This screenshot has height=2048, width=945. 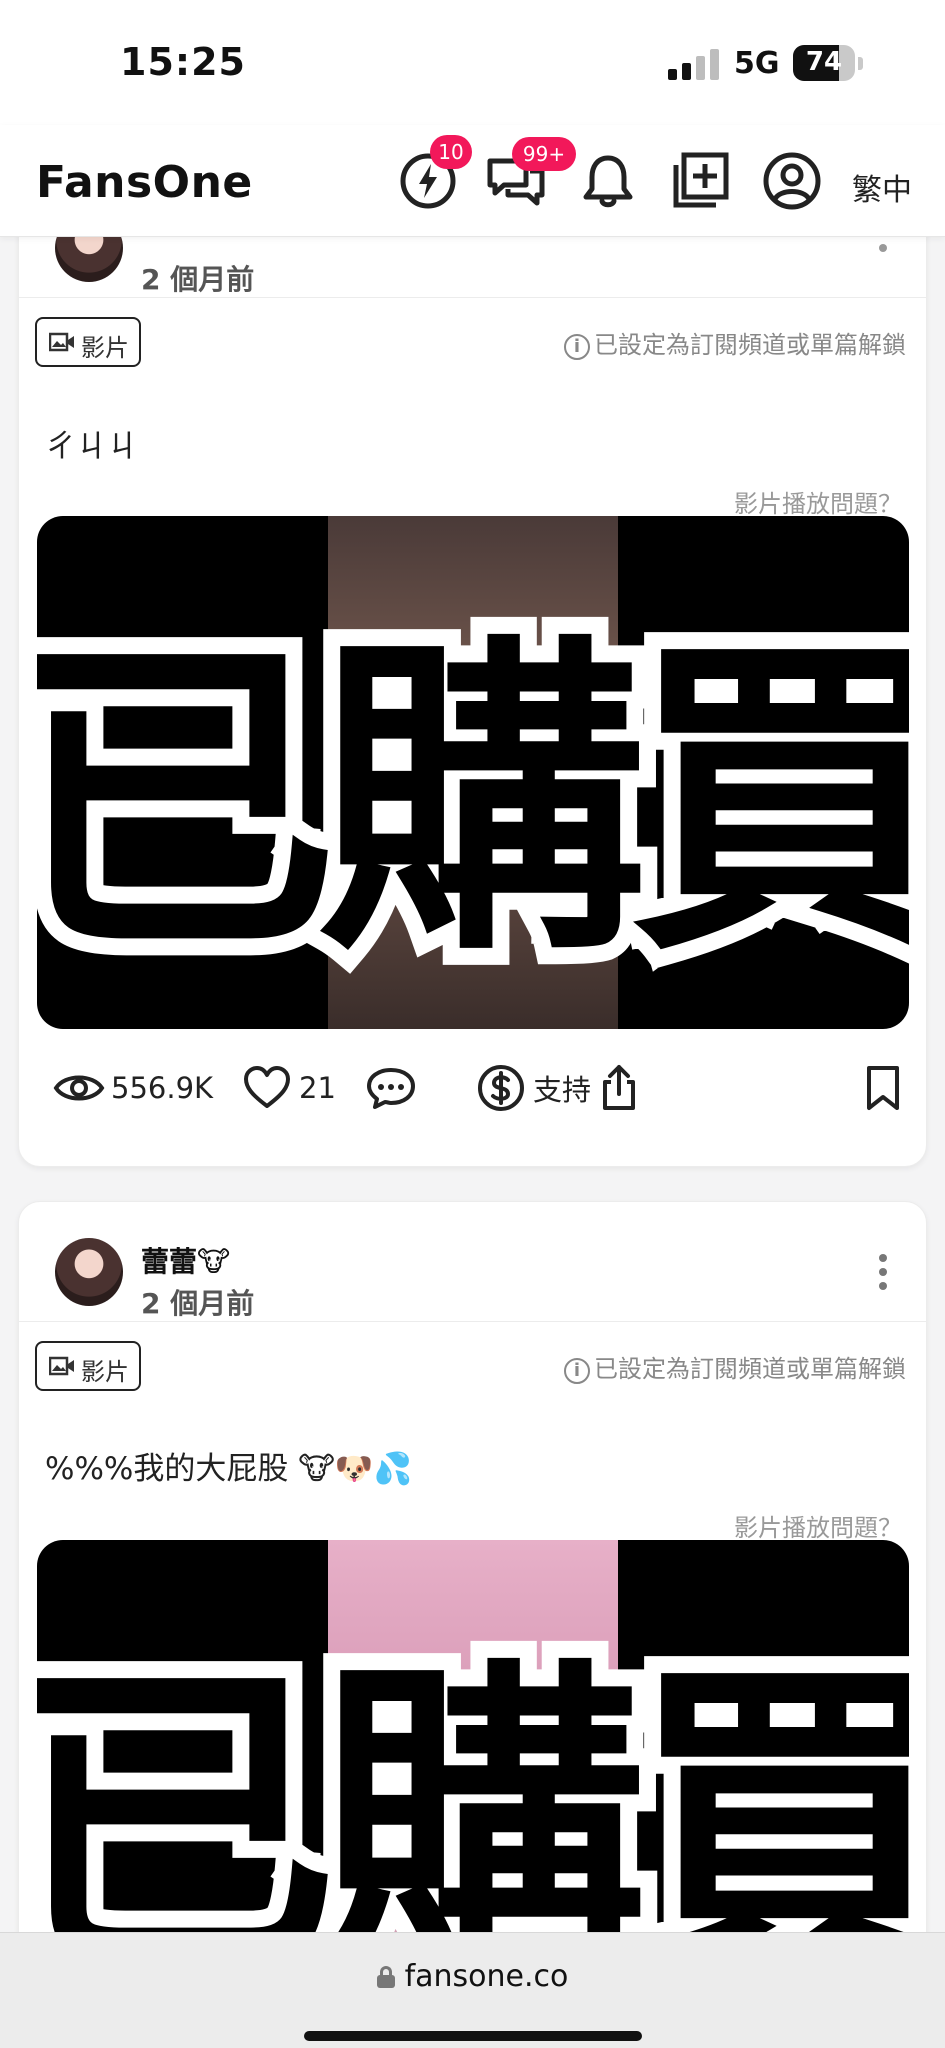 What do you see at coordinates (531, 174) in the screenshot?
I see `messages-button: 99+` at bounding box center [531, 174].